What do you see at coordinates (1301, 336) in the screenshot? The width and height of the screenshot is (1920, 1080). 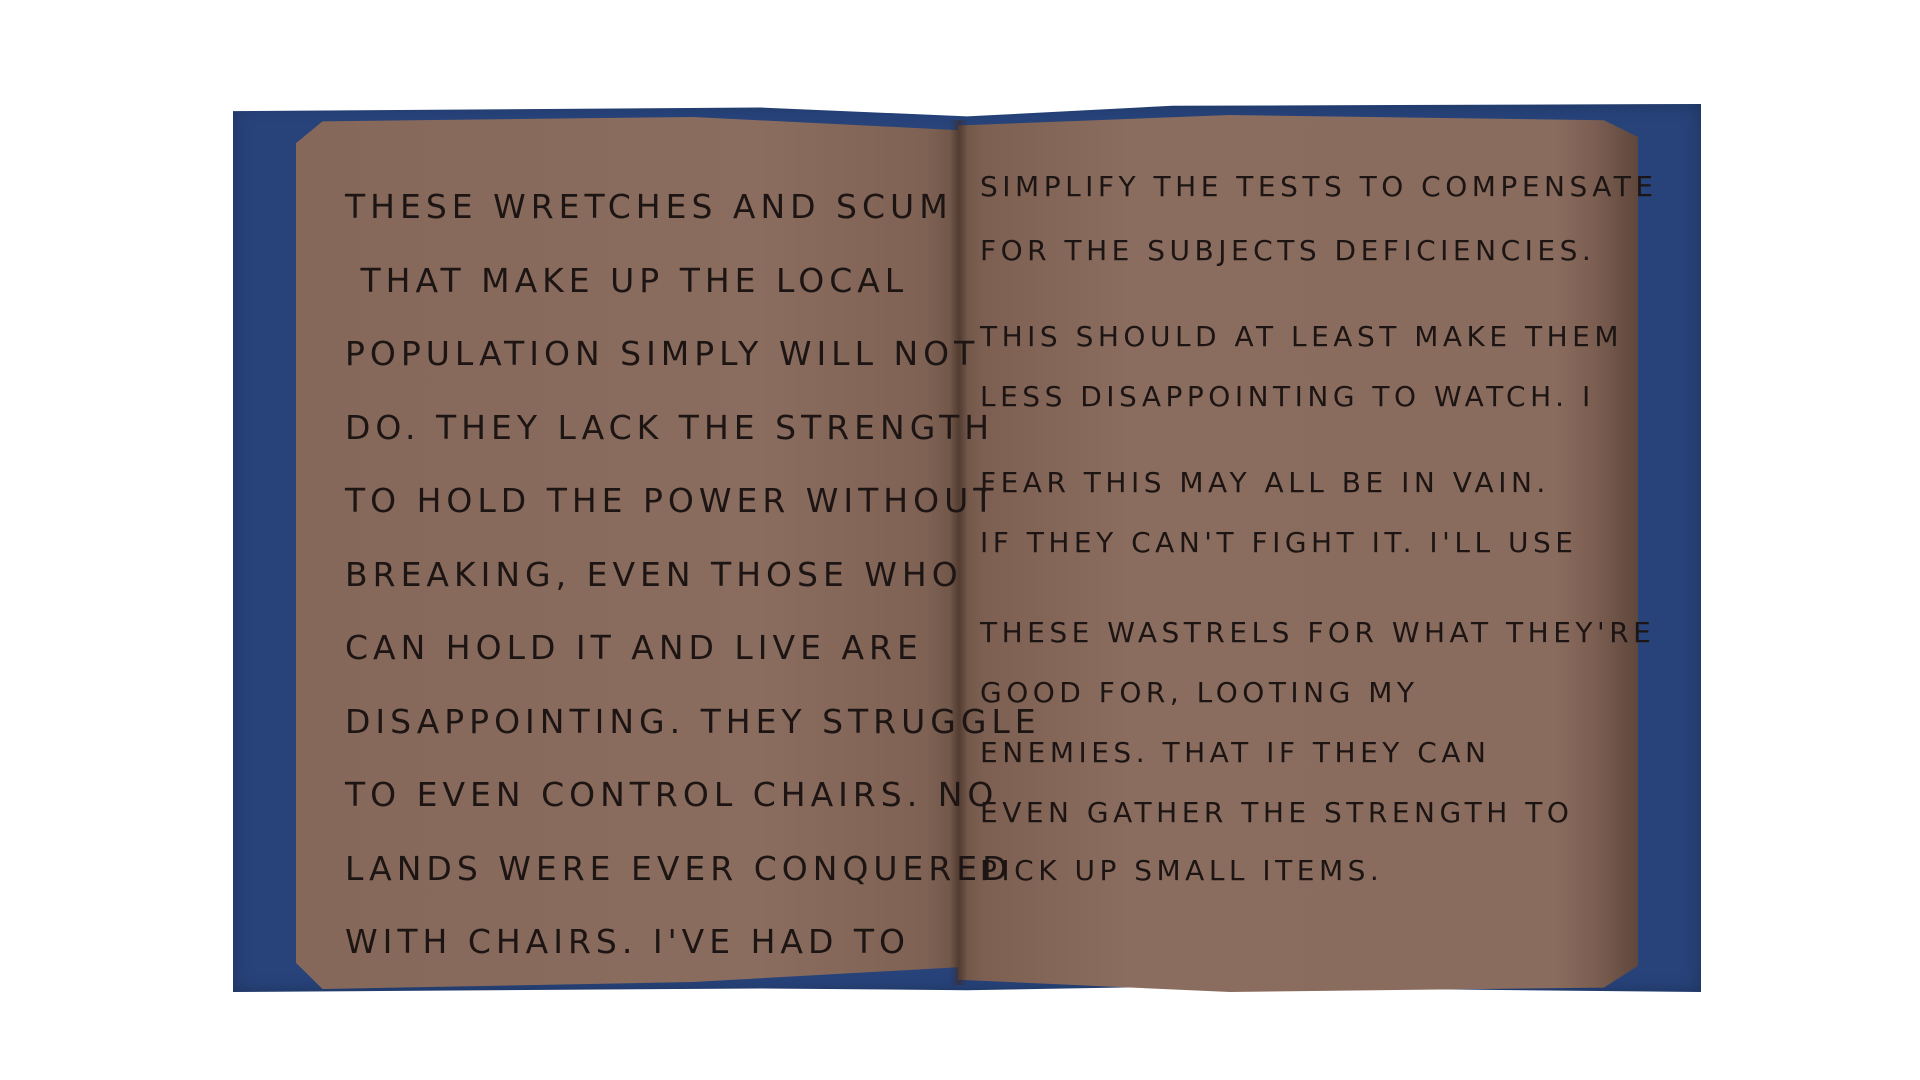 I see `right-line-3: This should at least make them` at bounding box center [1301, 336].